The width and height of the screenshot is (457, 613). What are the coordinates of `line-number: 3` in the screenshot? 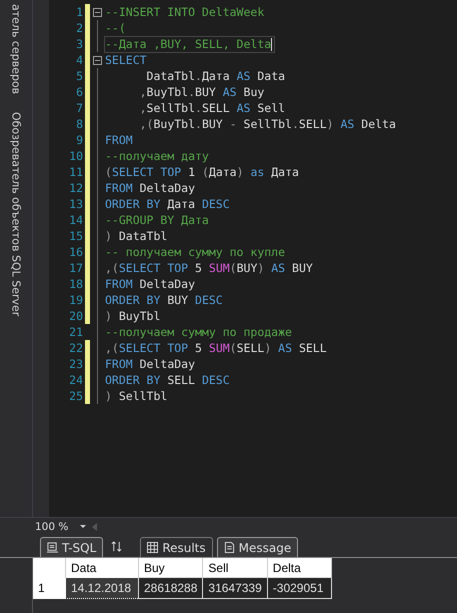 It's located at (79, 44).